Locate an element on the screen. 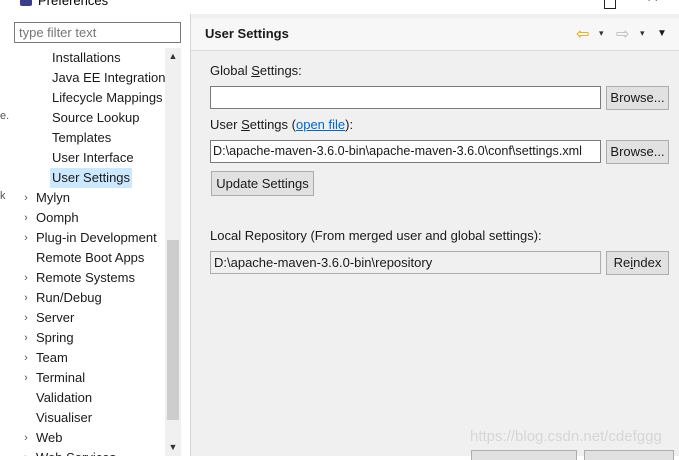 This screenshot has width=679, height=460. reindex-button: Reindex is located at coordinates (637, 263).